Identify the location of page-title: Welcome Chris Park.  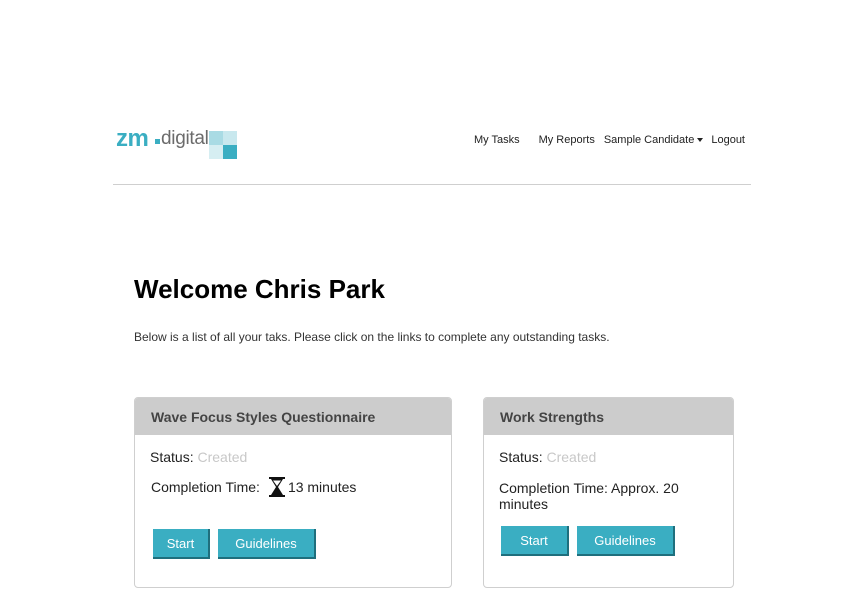
(259, 289).